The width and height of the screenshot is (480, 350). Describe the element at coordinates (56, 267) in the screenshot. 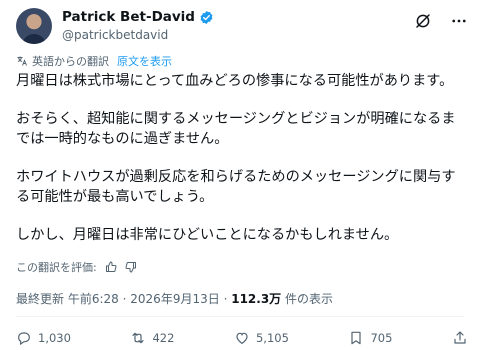

I see `rate-translation-label: この翻訳を評価:` at that location.